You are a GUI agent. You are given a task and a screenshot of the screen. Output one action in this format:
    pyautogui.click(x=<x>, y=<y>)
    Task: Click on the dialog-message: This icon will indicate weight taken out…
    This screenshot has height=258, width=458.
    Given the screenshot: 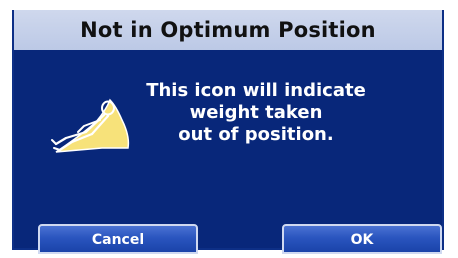 What is the action you would take?
    pyautogui.click(x=256, y=113)
    